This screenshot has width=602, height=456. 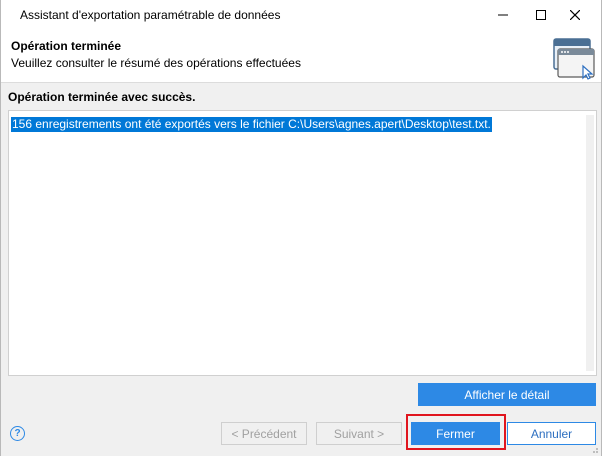 I want to click on page-title: Opération terminée, so click(x=66, y=46).